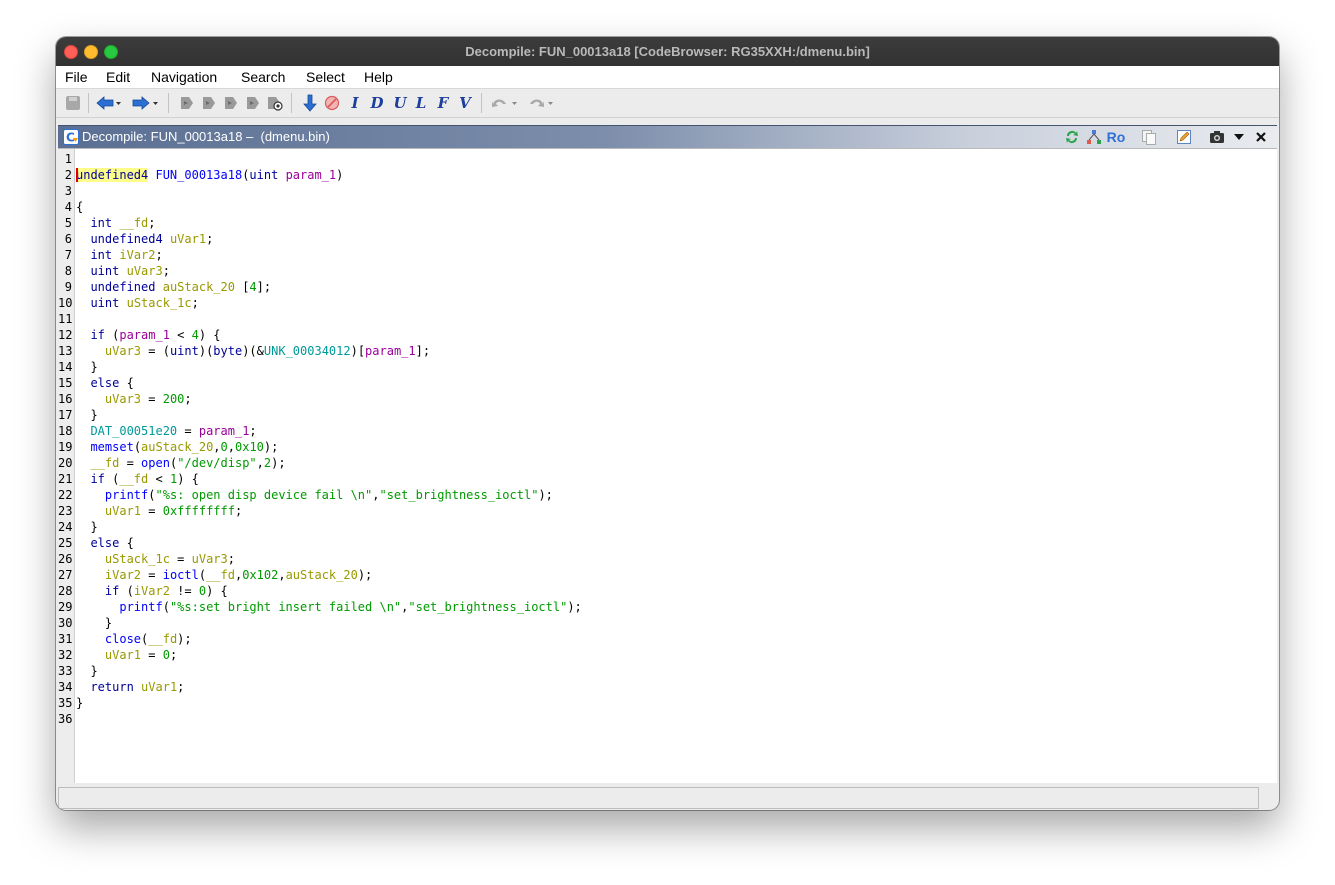  I want to click on code-line: 7 int iVar2;, so click(667, 255).